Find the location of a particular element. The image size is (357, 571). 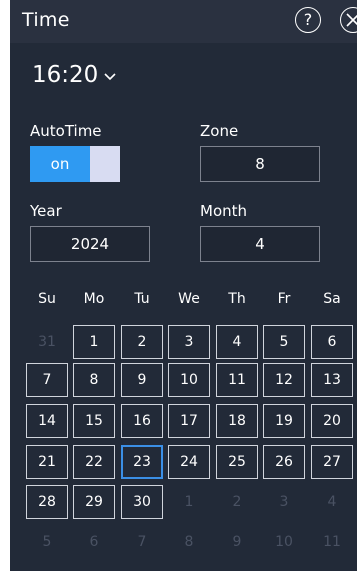

autotime-toggle: on is located at coordinates (75, 164).